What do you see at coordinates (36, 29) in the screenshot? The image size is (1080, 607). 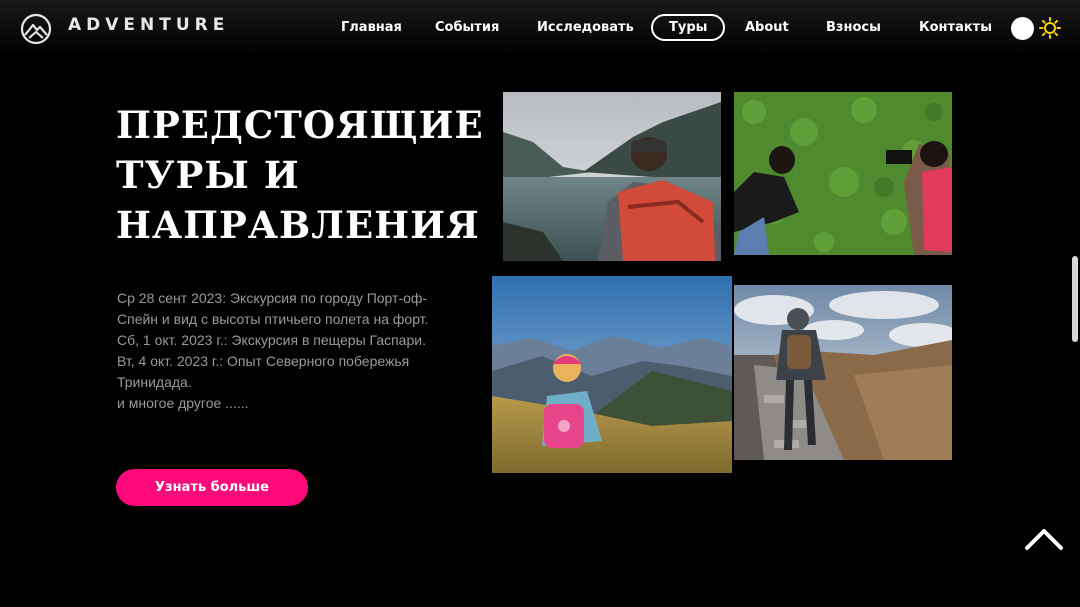 I see `mountain-logo-icon` at bounding box center [36, 29].